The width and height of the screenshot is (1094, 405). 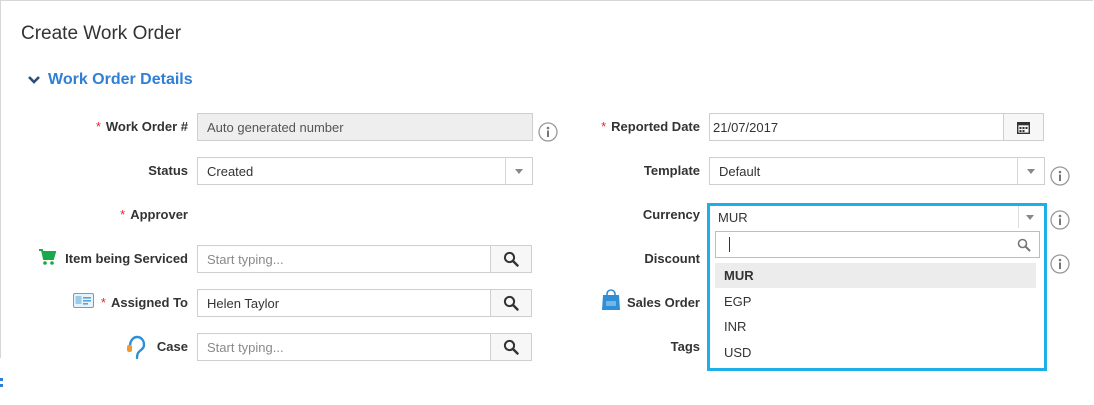 I want to click on page-title: Create Work Order, so click(x=101, y=33).